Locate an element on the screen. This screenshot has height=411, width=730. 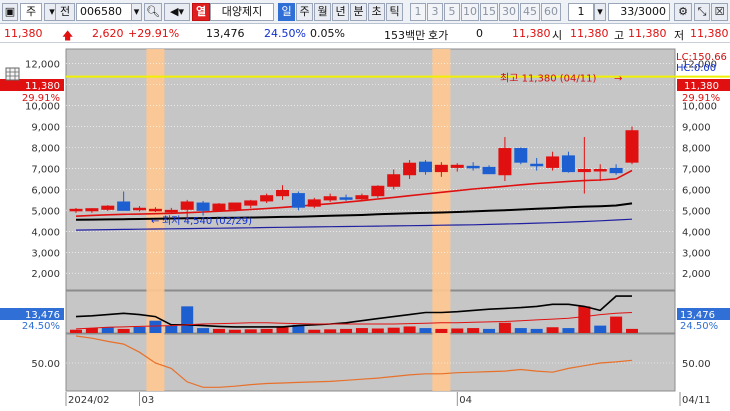
price-tick-right-6: 6,000 is located at coordinates (696, 190).